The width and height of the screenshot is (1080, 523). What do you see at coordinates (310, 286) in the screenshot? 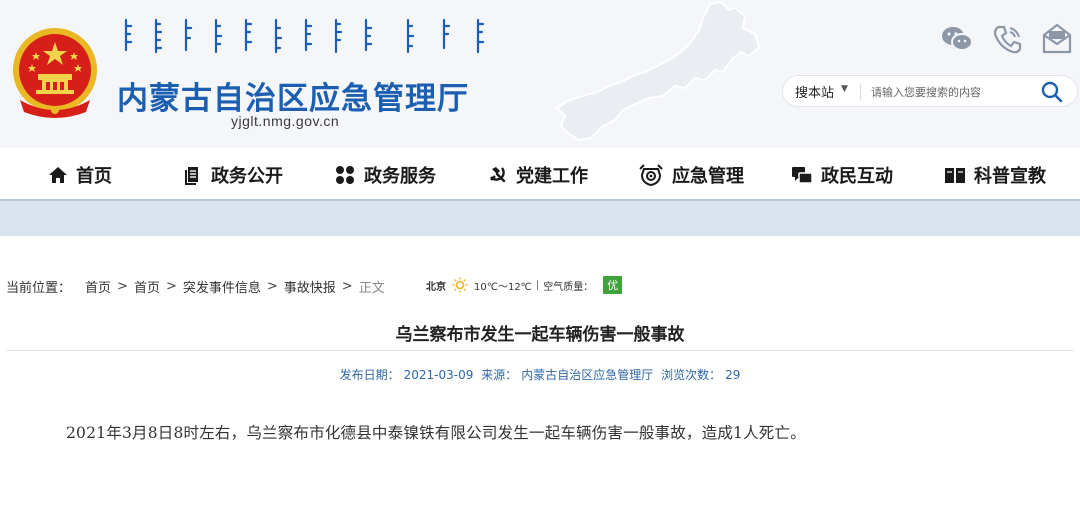
I see `breadcrumb-item-accident-reports: 事故快报` at bounding box center [310, 286].